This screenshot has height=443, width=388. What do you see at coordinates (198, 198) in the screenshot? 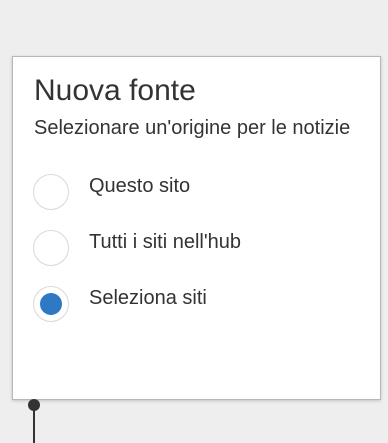
I see `option-this-site: Questo sito` at bounding box center [198, 198].